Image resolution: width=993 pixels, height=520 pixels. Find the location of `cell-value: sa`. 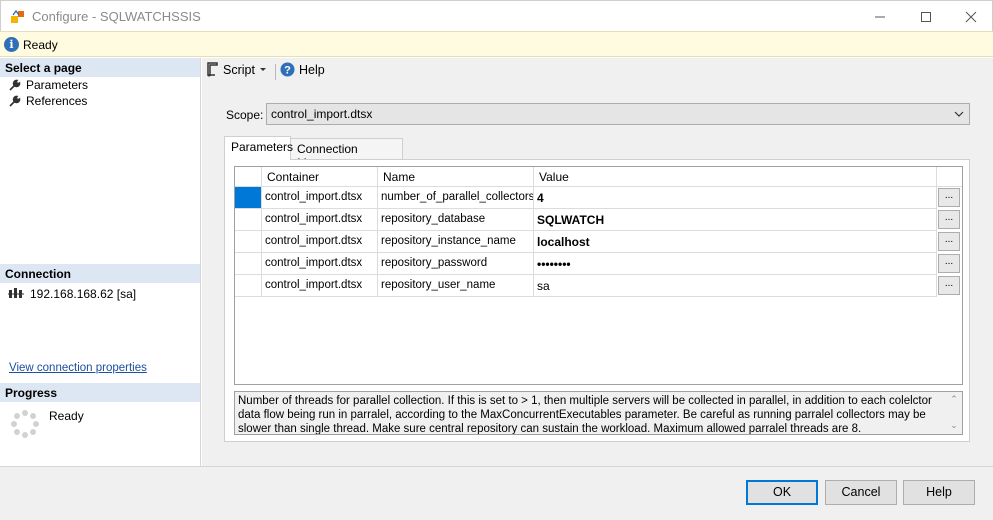

cell-value: sa is located at coordinates (735, 286).